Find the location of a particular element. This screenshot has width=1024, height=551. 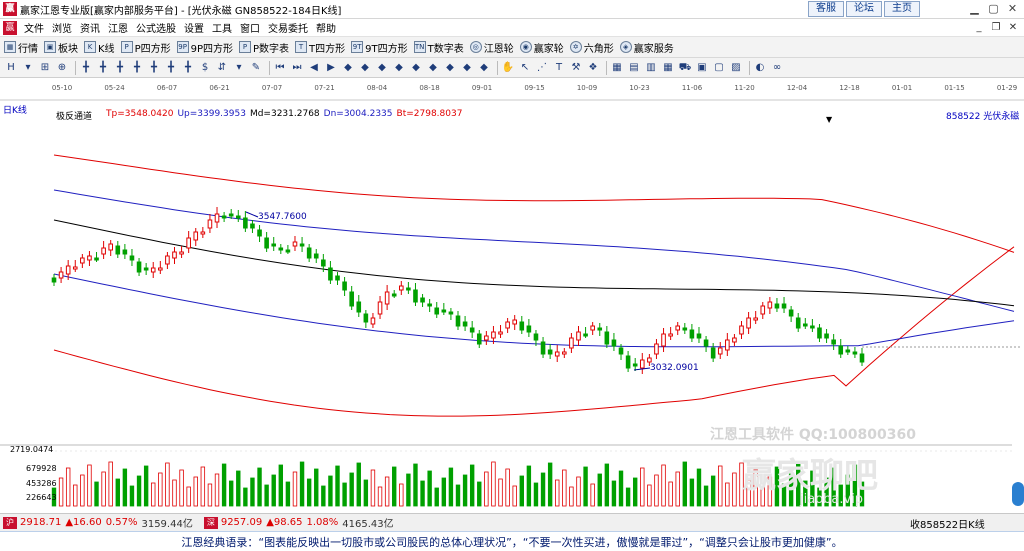

zoom-icon: ⊕ is located at coordinates (62, 68).